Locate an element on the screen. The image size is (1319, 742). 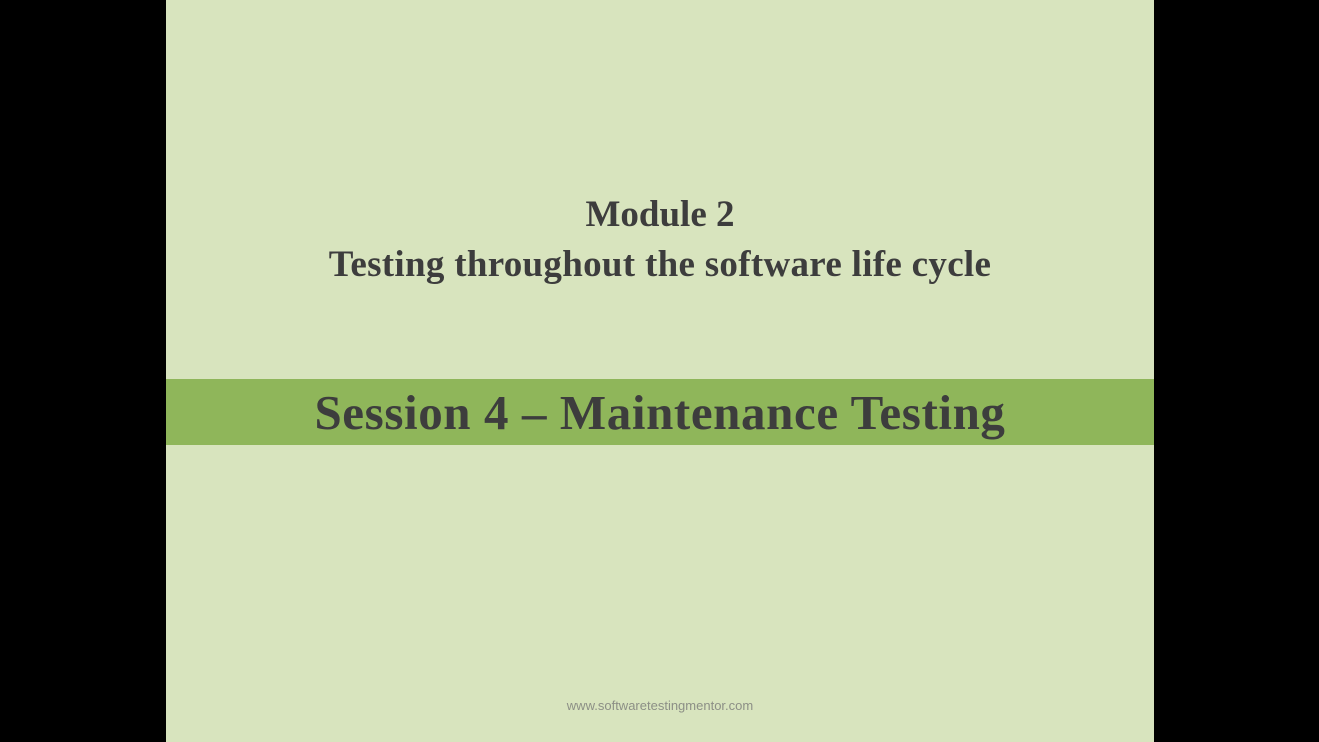
module-label: Module 2 is located at coordinates (660, 214).